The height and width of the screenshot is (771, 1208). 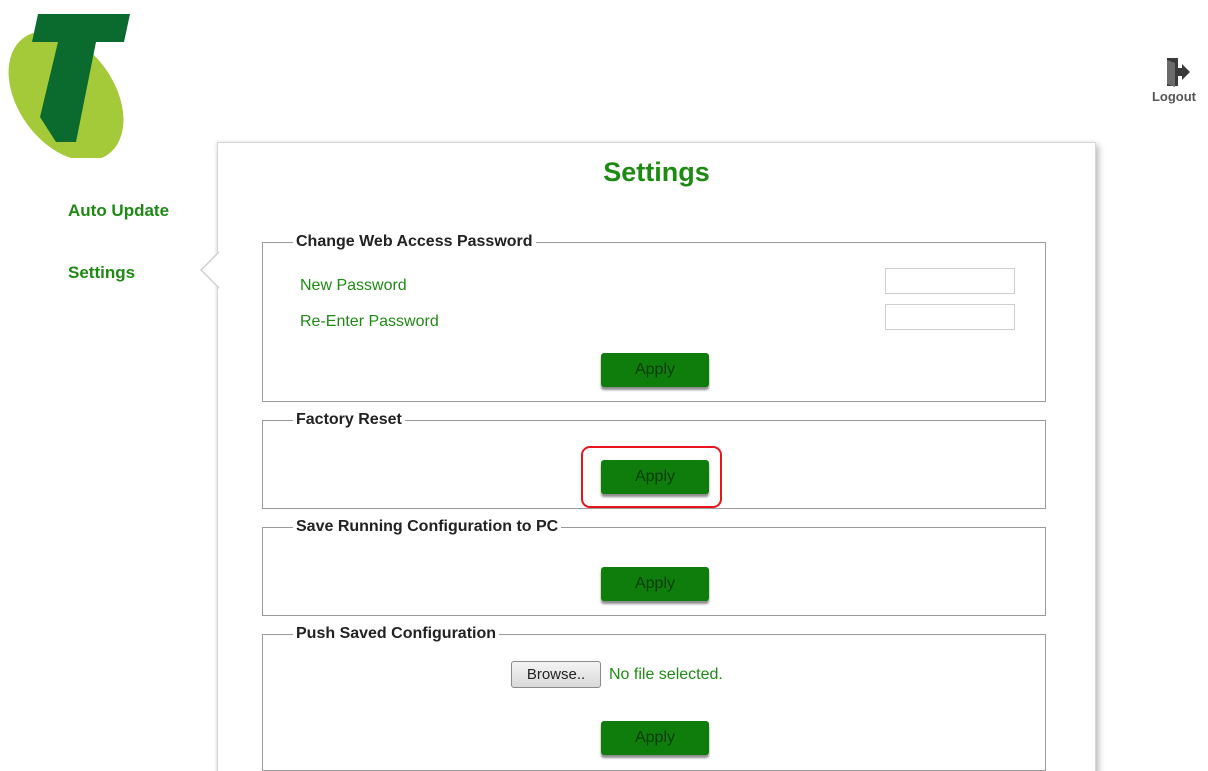 I want to click on highlight-box, so click(x=651, y=477).